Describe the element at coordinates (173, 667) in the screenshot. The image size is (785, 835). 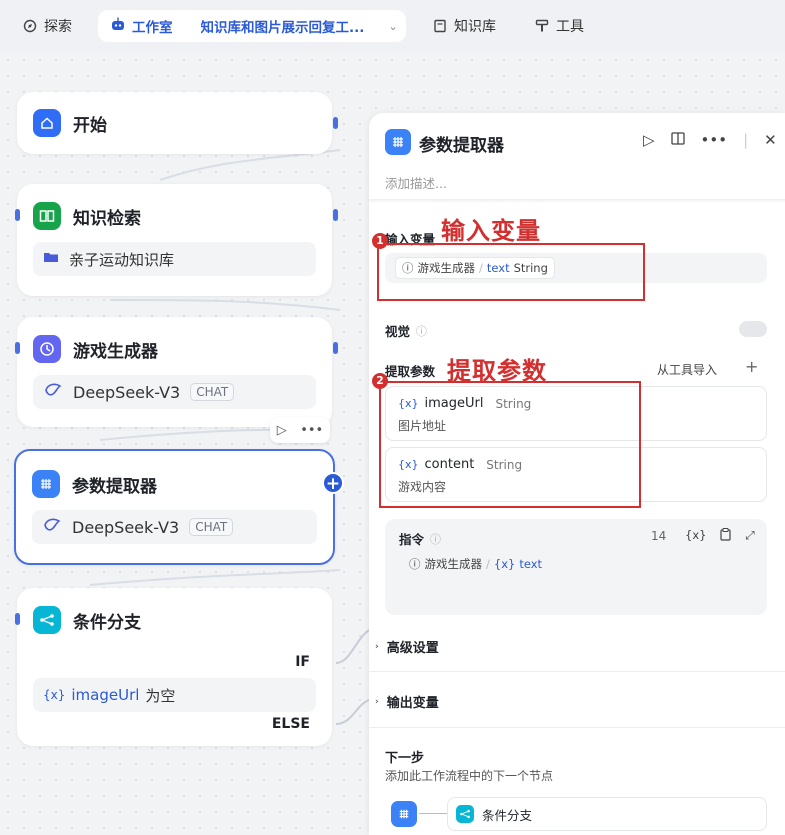
I see `node-conditional-branch: 条件分支 IF {x} imageUrl 为空 ELSE` at that location.